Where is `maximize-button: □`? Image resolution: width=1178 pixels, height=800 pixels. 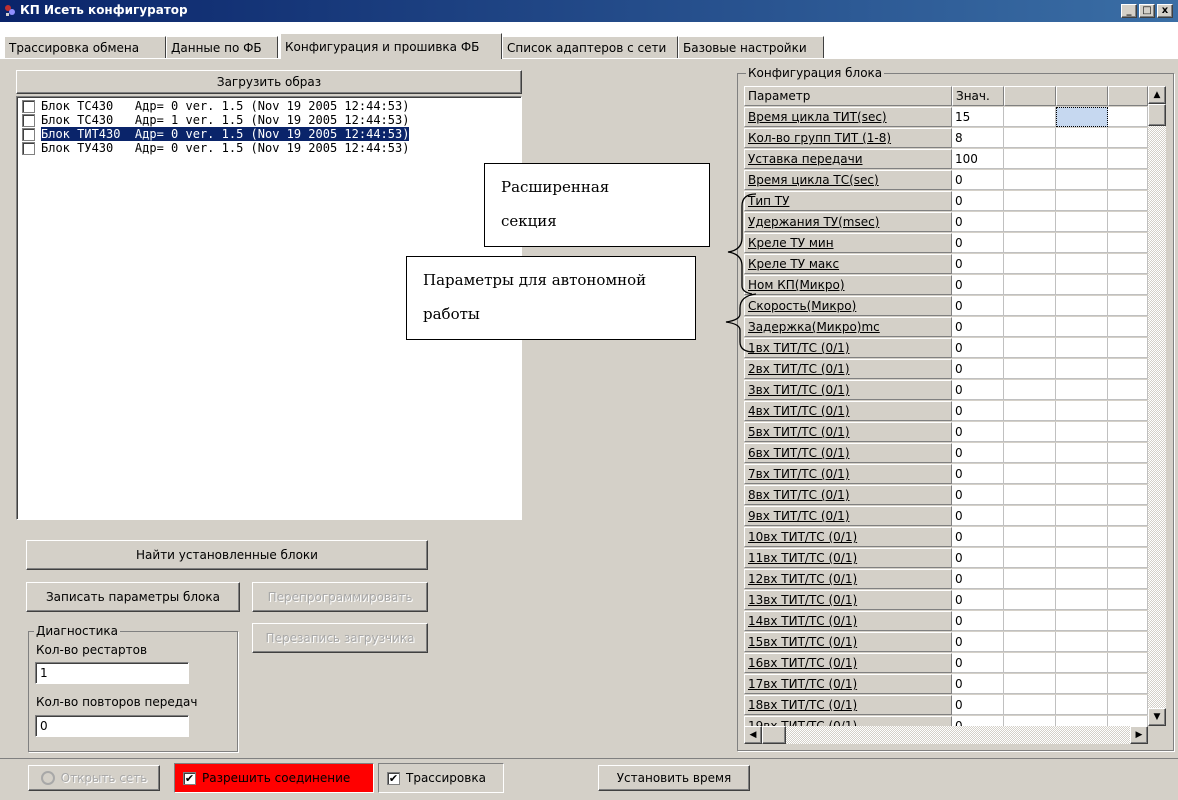
maximize-button: □ is located at coordinates (1147, 11).